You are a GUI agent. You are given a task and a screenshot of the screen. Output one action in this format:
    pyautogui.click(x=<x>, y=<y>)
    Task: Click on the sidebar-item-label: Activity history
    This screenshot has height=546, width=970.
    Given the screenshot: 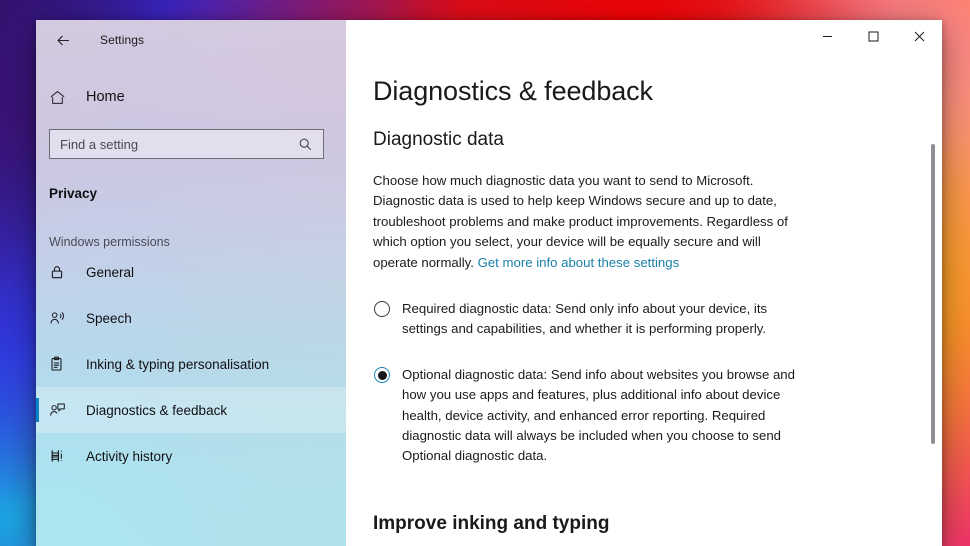 What is the action you would take?
    pyautogui.click(x=129, y=456)
    